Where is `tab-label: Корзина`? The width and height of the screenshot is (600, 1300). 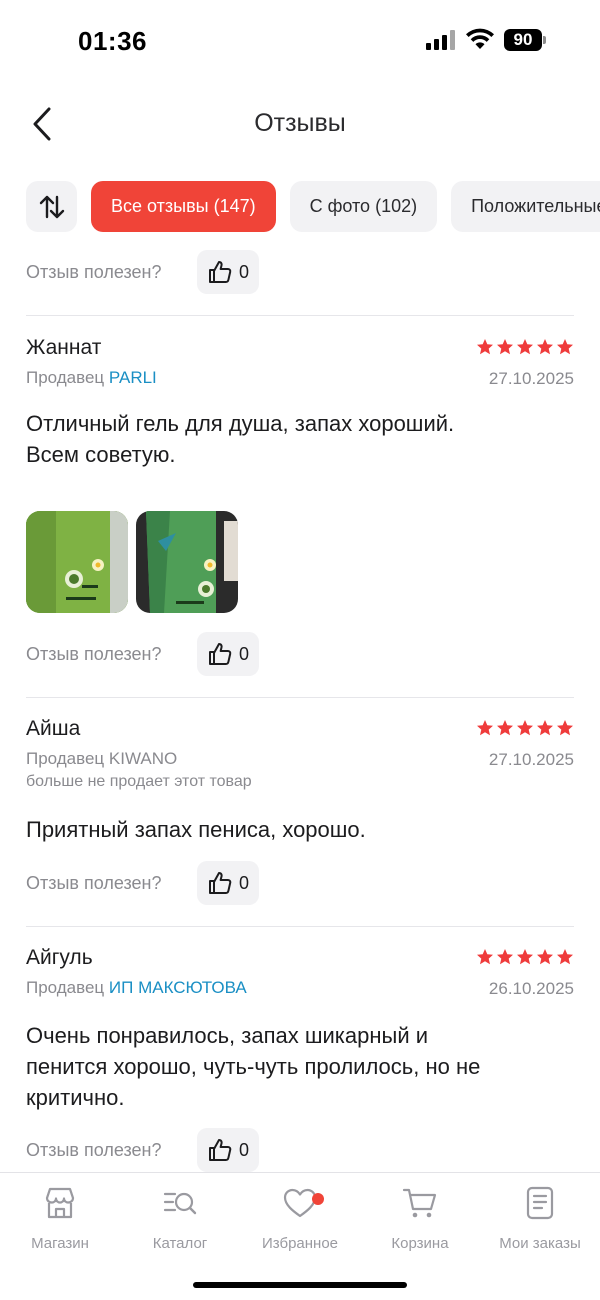 tab-label: Корзина is located at coordinates (420, 1243).